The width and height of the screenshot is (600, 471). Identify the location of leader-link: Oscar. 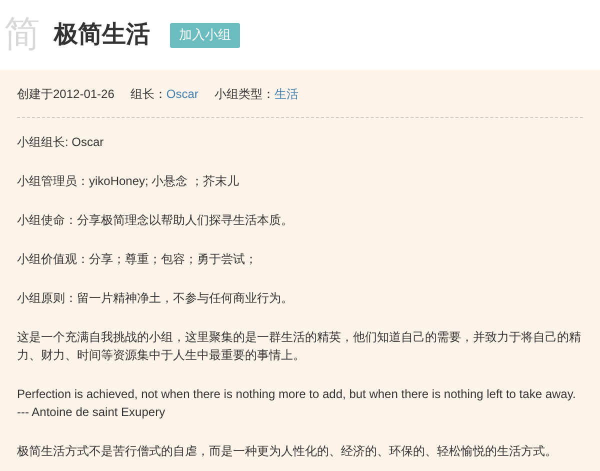
(182, 93).